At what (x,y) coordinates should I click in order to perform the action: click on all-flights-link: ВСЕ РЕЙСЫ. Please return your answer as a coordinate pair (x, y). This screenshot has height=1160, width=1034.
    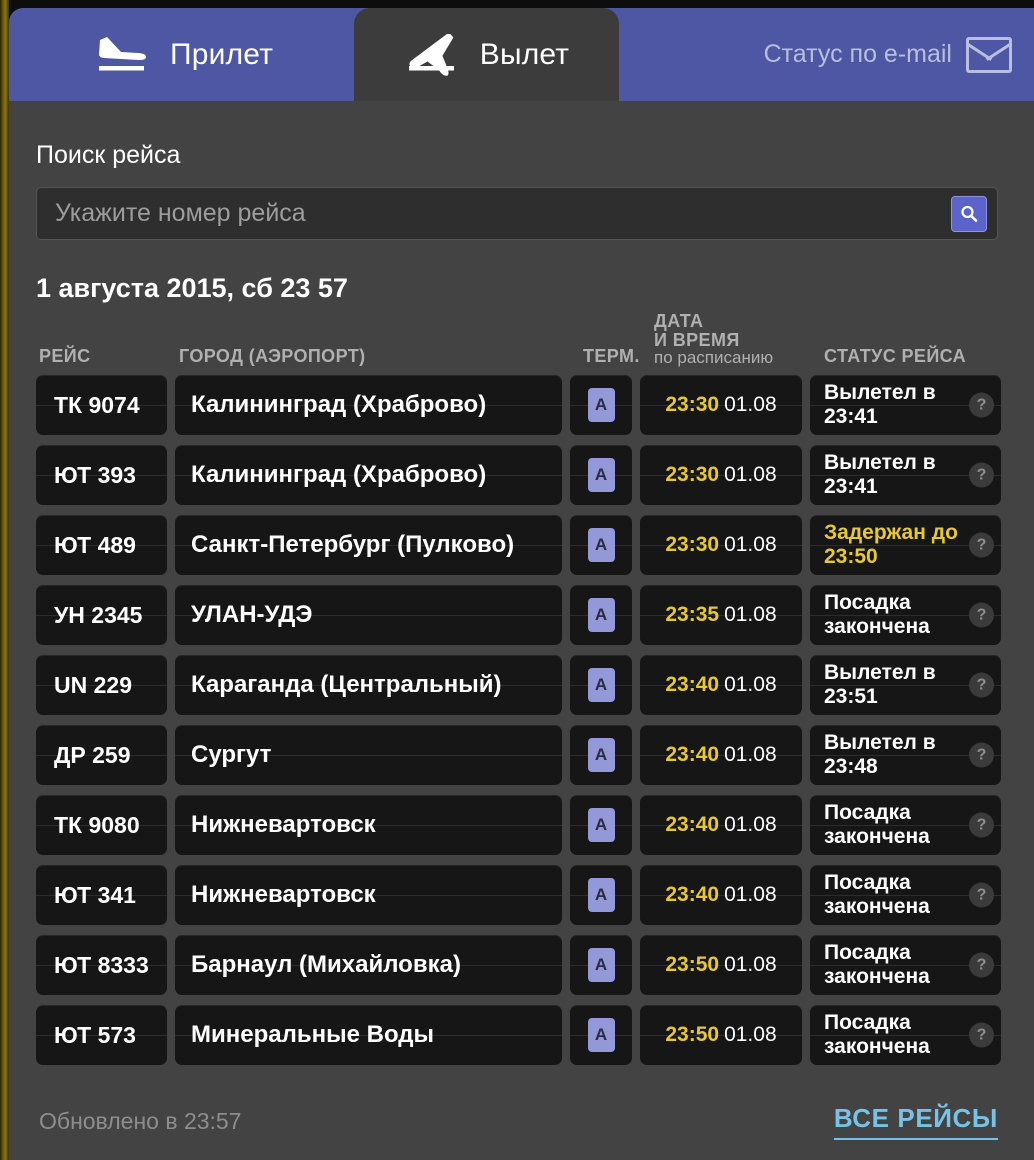
    Looking at the image, I should click on (915, 1121).